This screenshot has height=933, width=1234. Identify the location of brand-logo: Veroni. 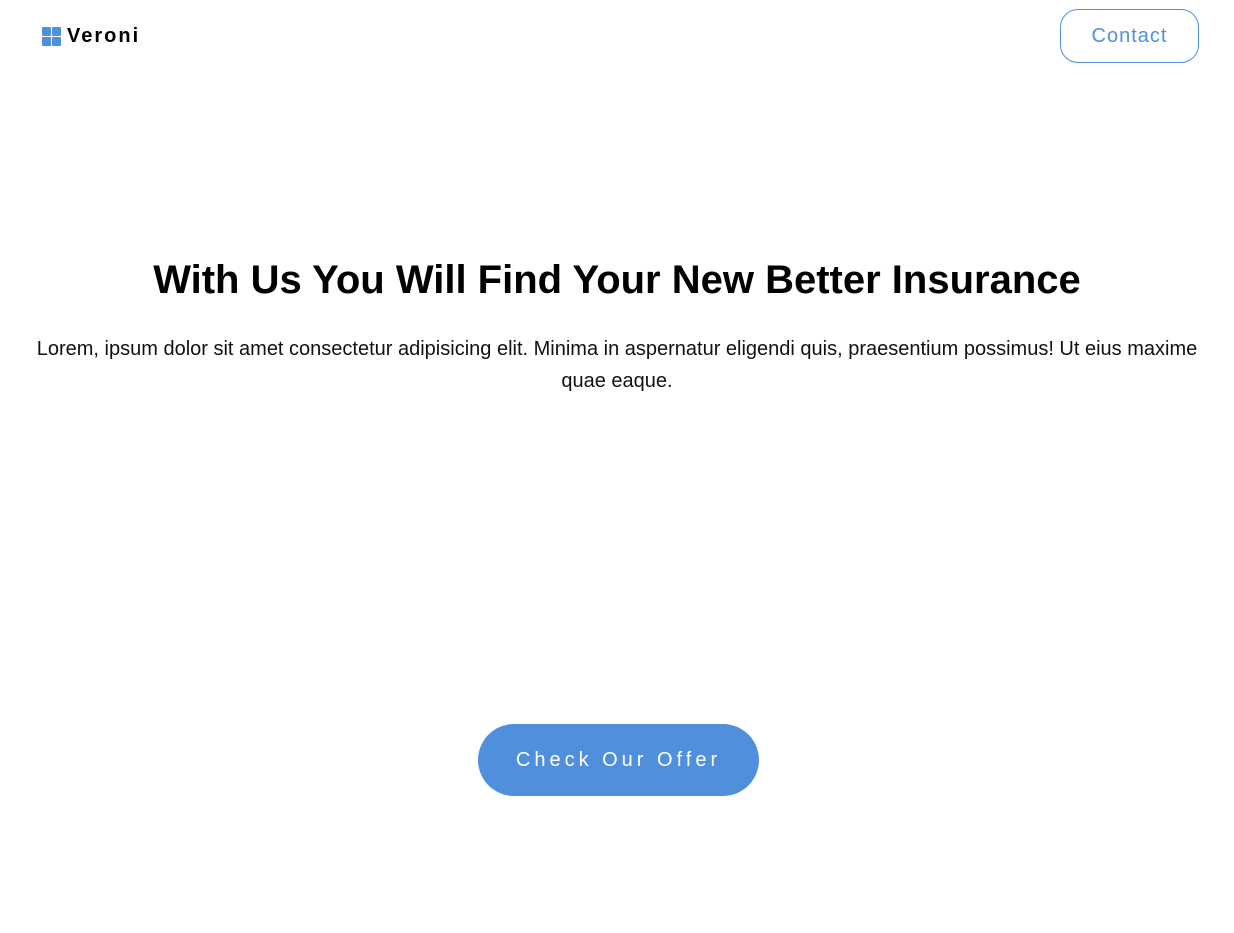
(91, 36).